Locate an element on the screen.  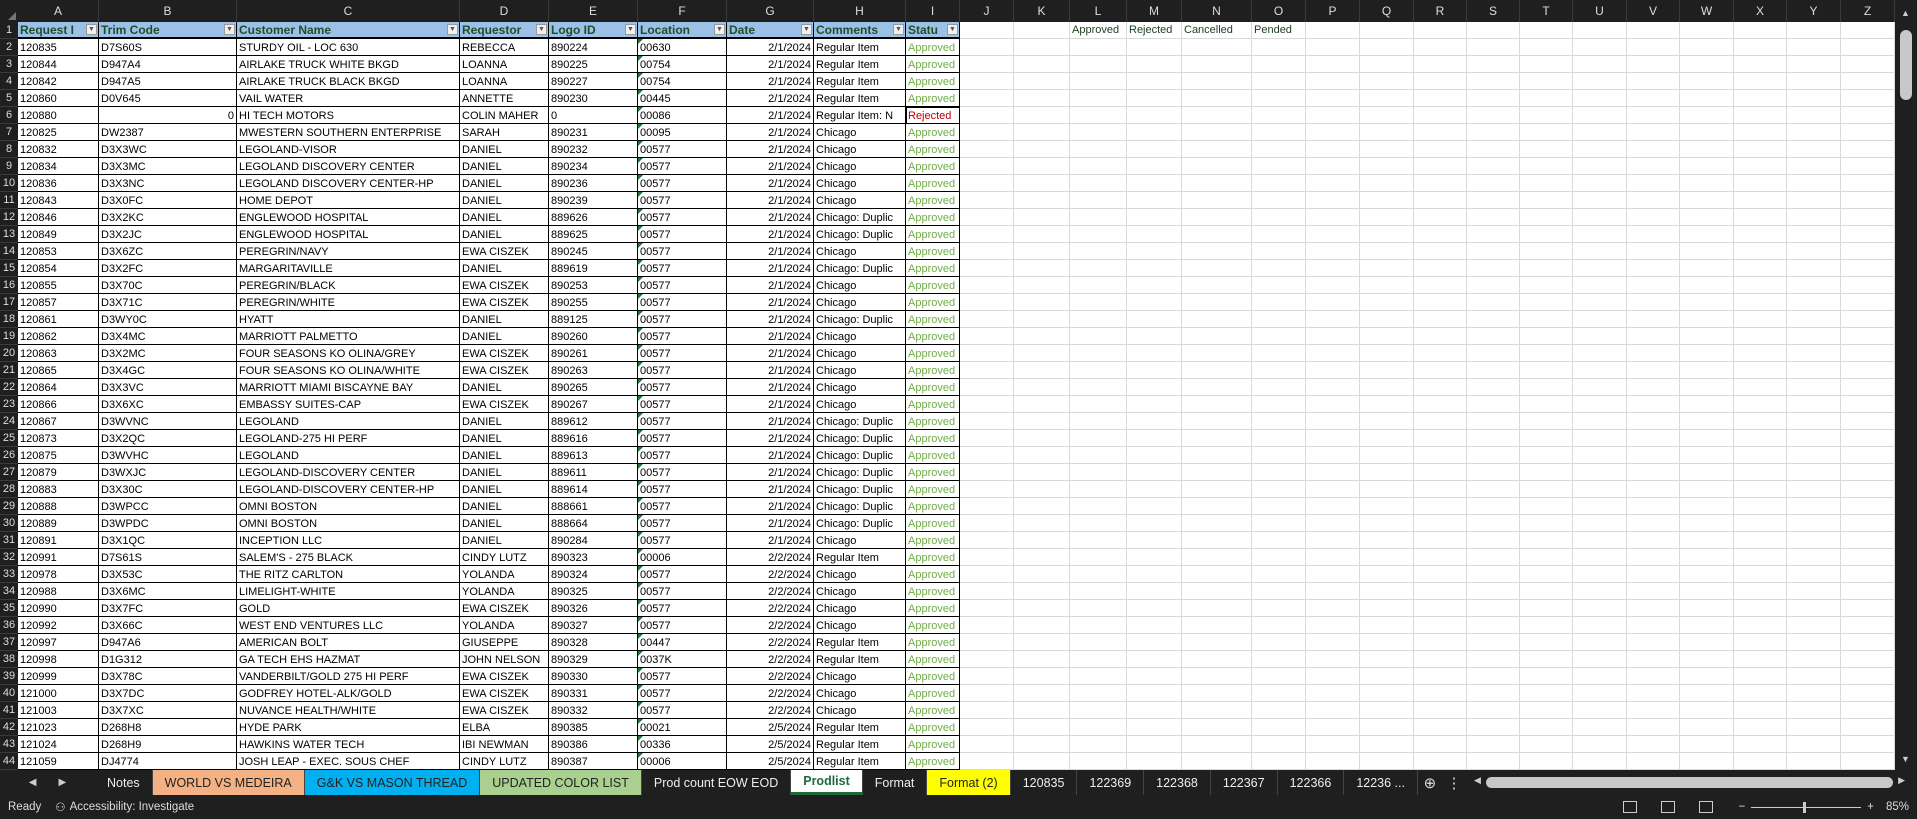
location-cell: 00754 is located at coordinates (682, 81).